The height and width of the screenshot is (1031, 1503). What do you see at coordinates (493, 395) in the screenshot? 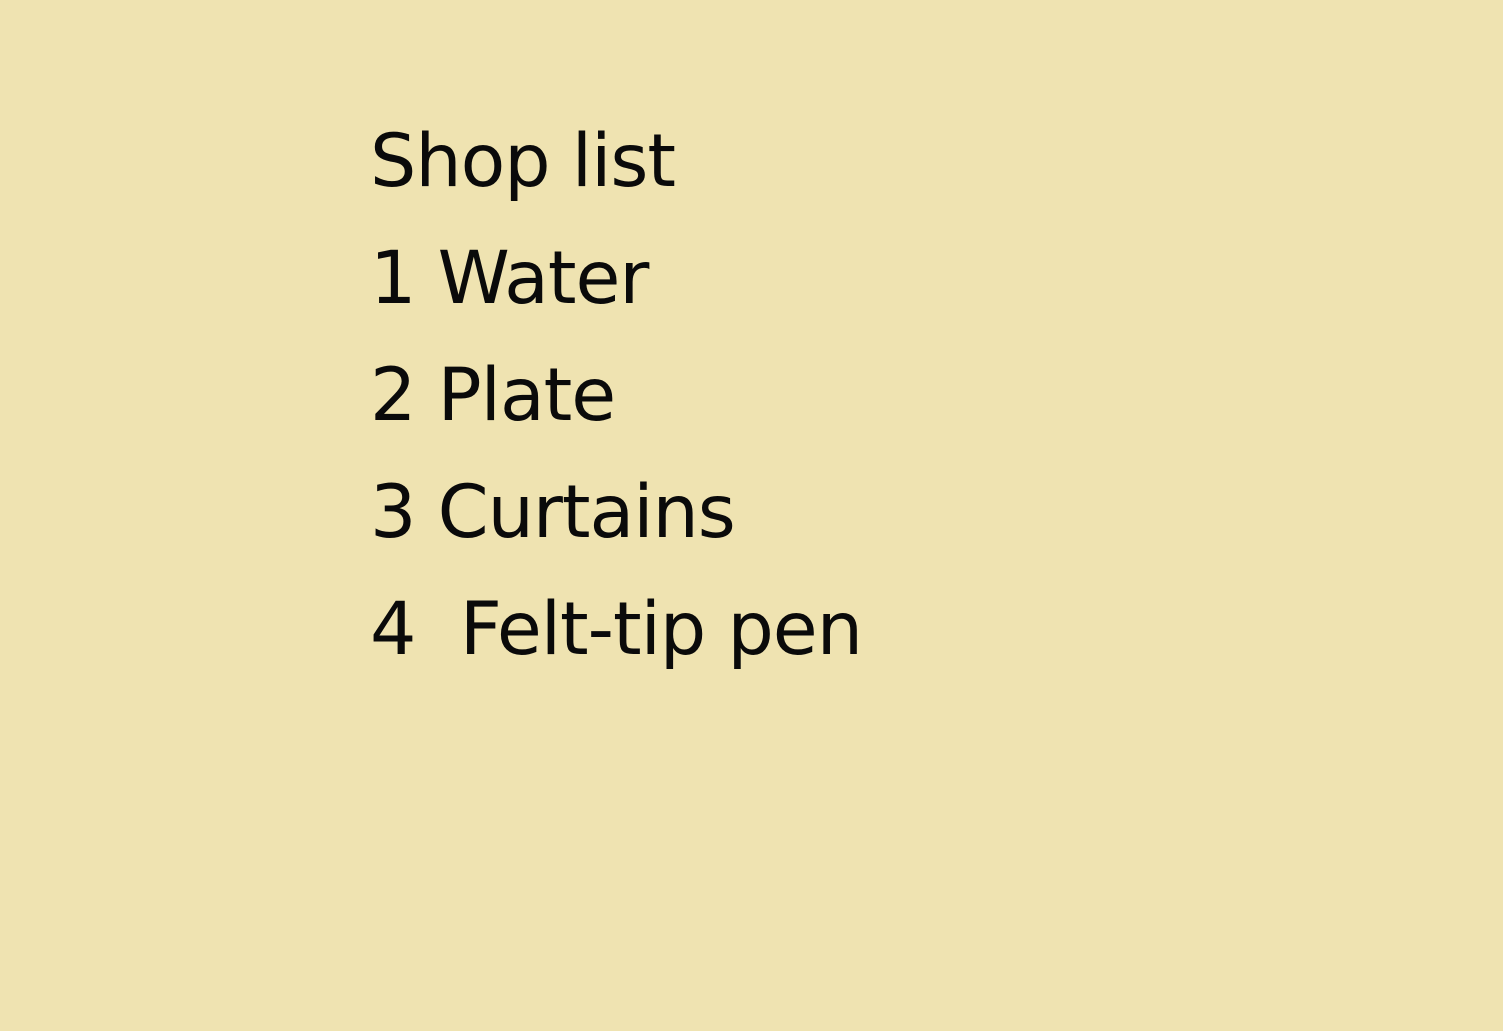
I see `list-item-plate: 2 Plate` at bounding box center [493, 395].